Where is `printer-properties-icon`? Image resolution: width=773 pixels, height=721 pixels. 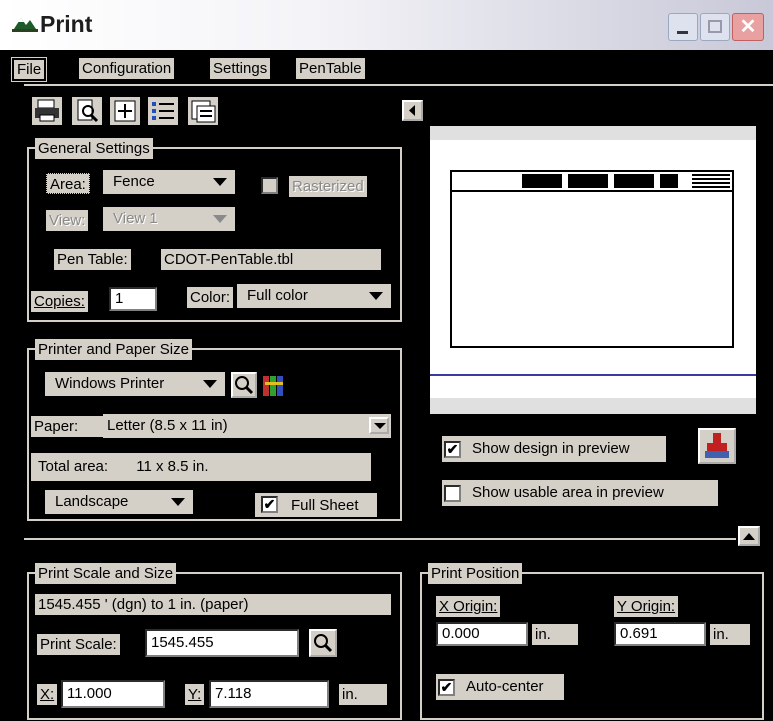 printer-properties-icon is located at coordinates (274, 386).